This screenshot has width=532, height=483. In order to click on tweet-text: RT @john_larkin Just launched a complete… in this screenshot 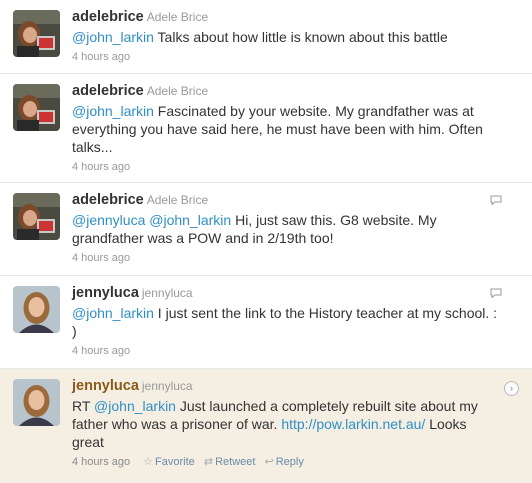, I will do `click(295, 424)`.